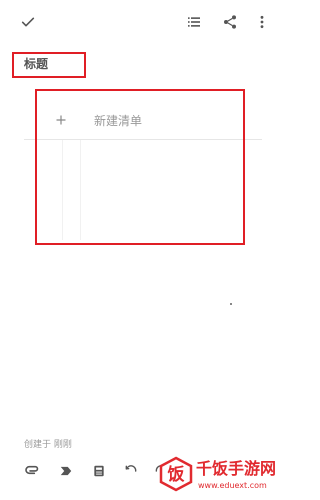  What do you see at coordinates (232, 485) in the screenshot?
I see `watermark-url: www.eduext.com` at bounding box center [232, 485].